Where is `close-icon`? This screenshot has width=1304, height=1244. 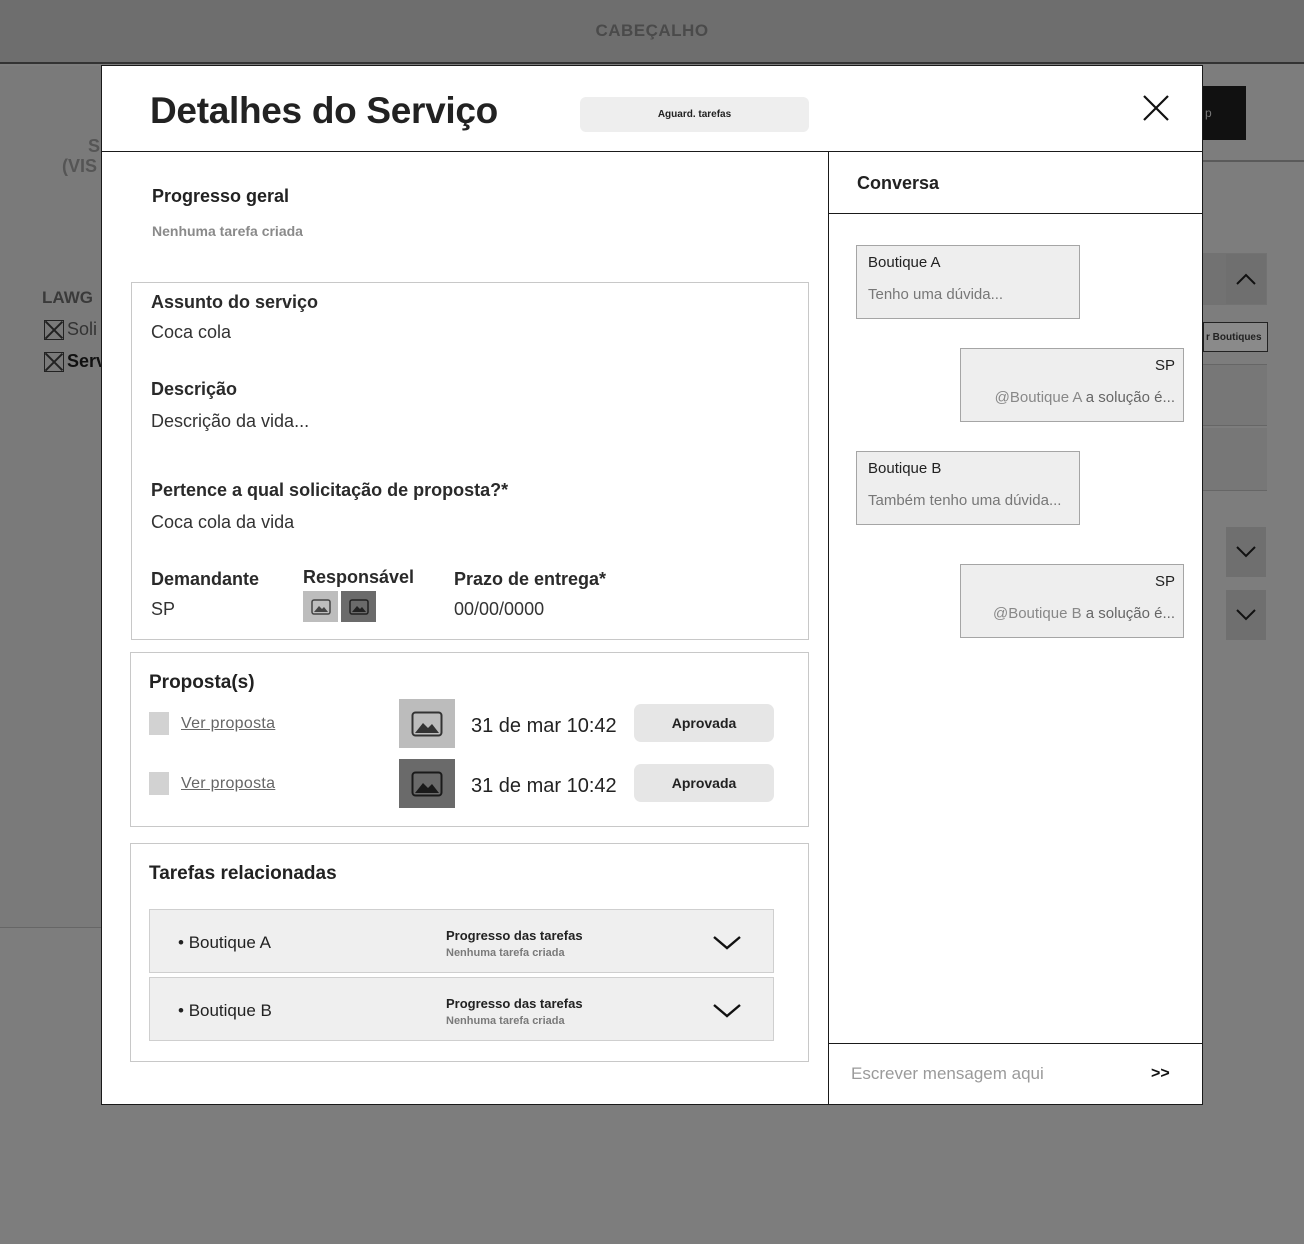 close-icon is located at coordinates (1156, 108).